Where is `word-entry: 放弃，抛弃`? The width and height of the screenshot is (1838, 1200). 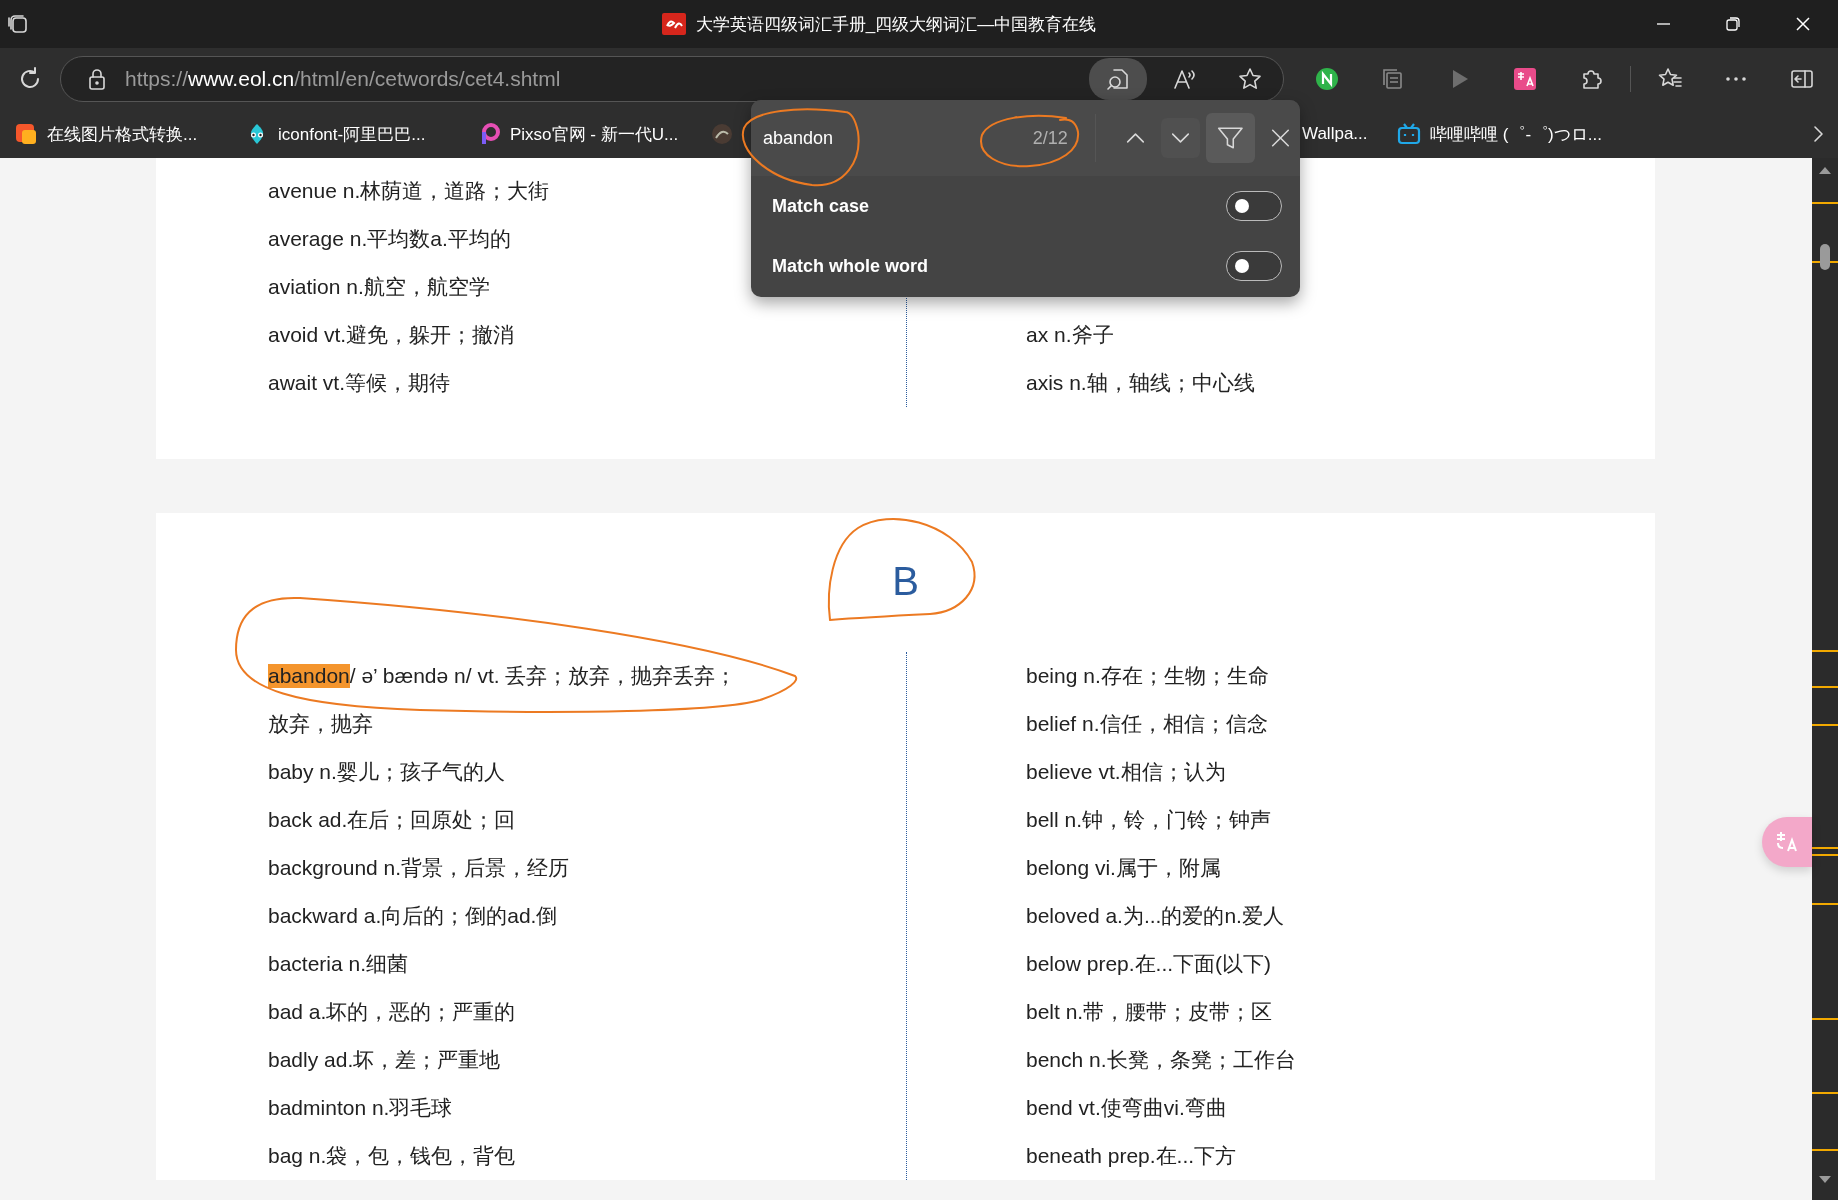 word-entry: 放弃，抛弃 is located at coordinates (320, 724).